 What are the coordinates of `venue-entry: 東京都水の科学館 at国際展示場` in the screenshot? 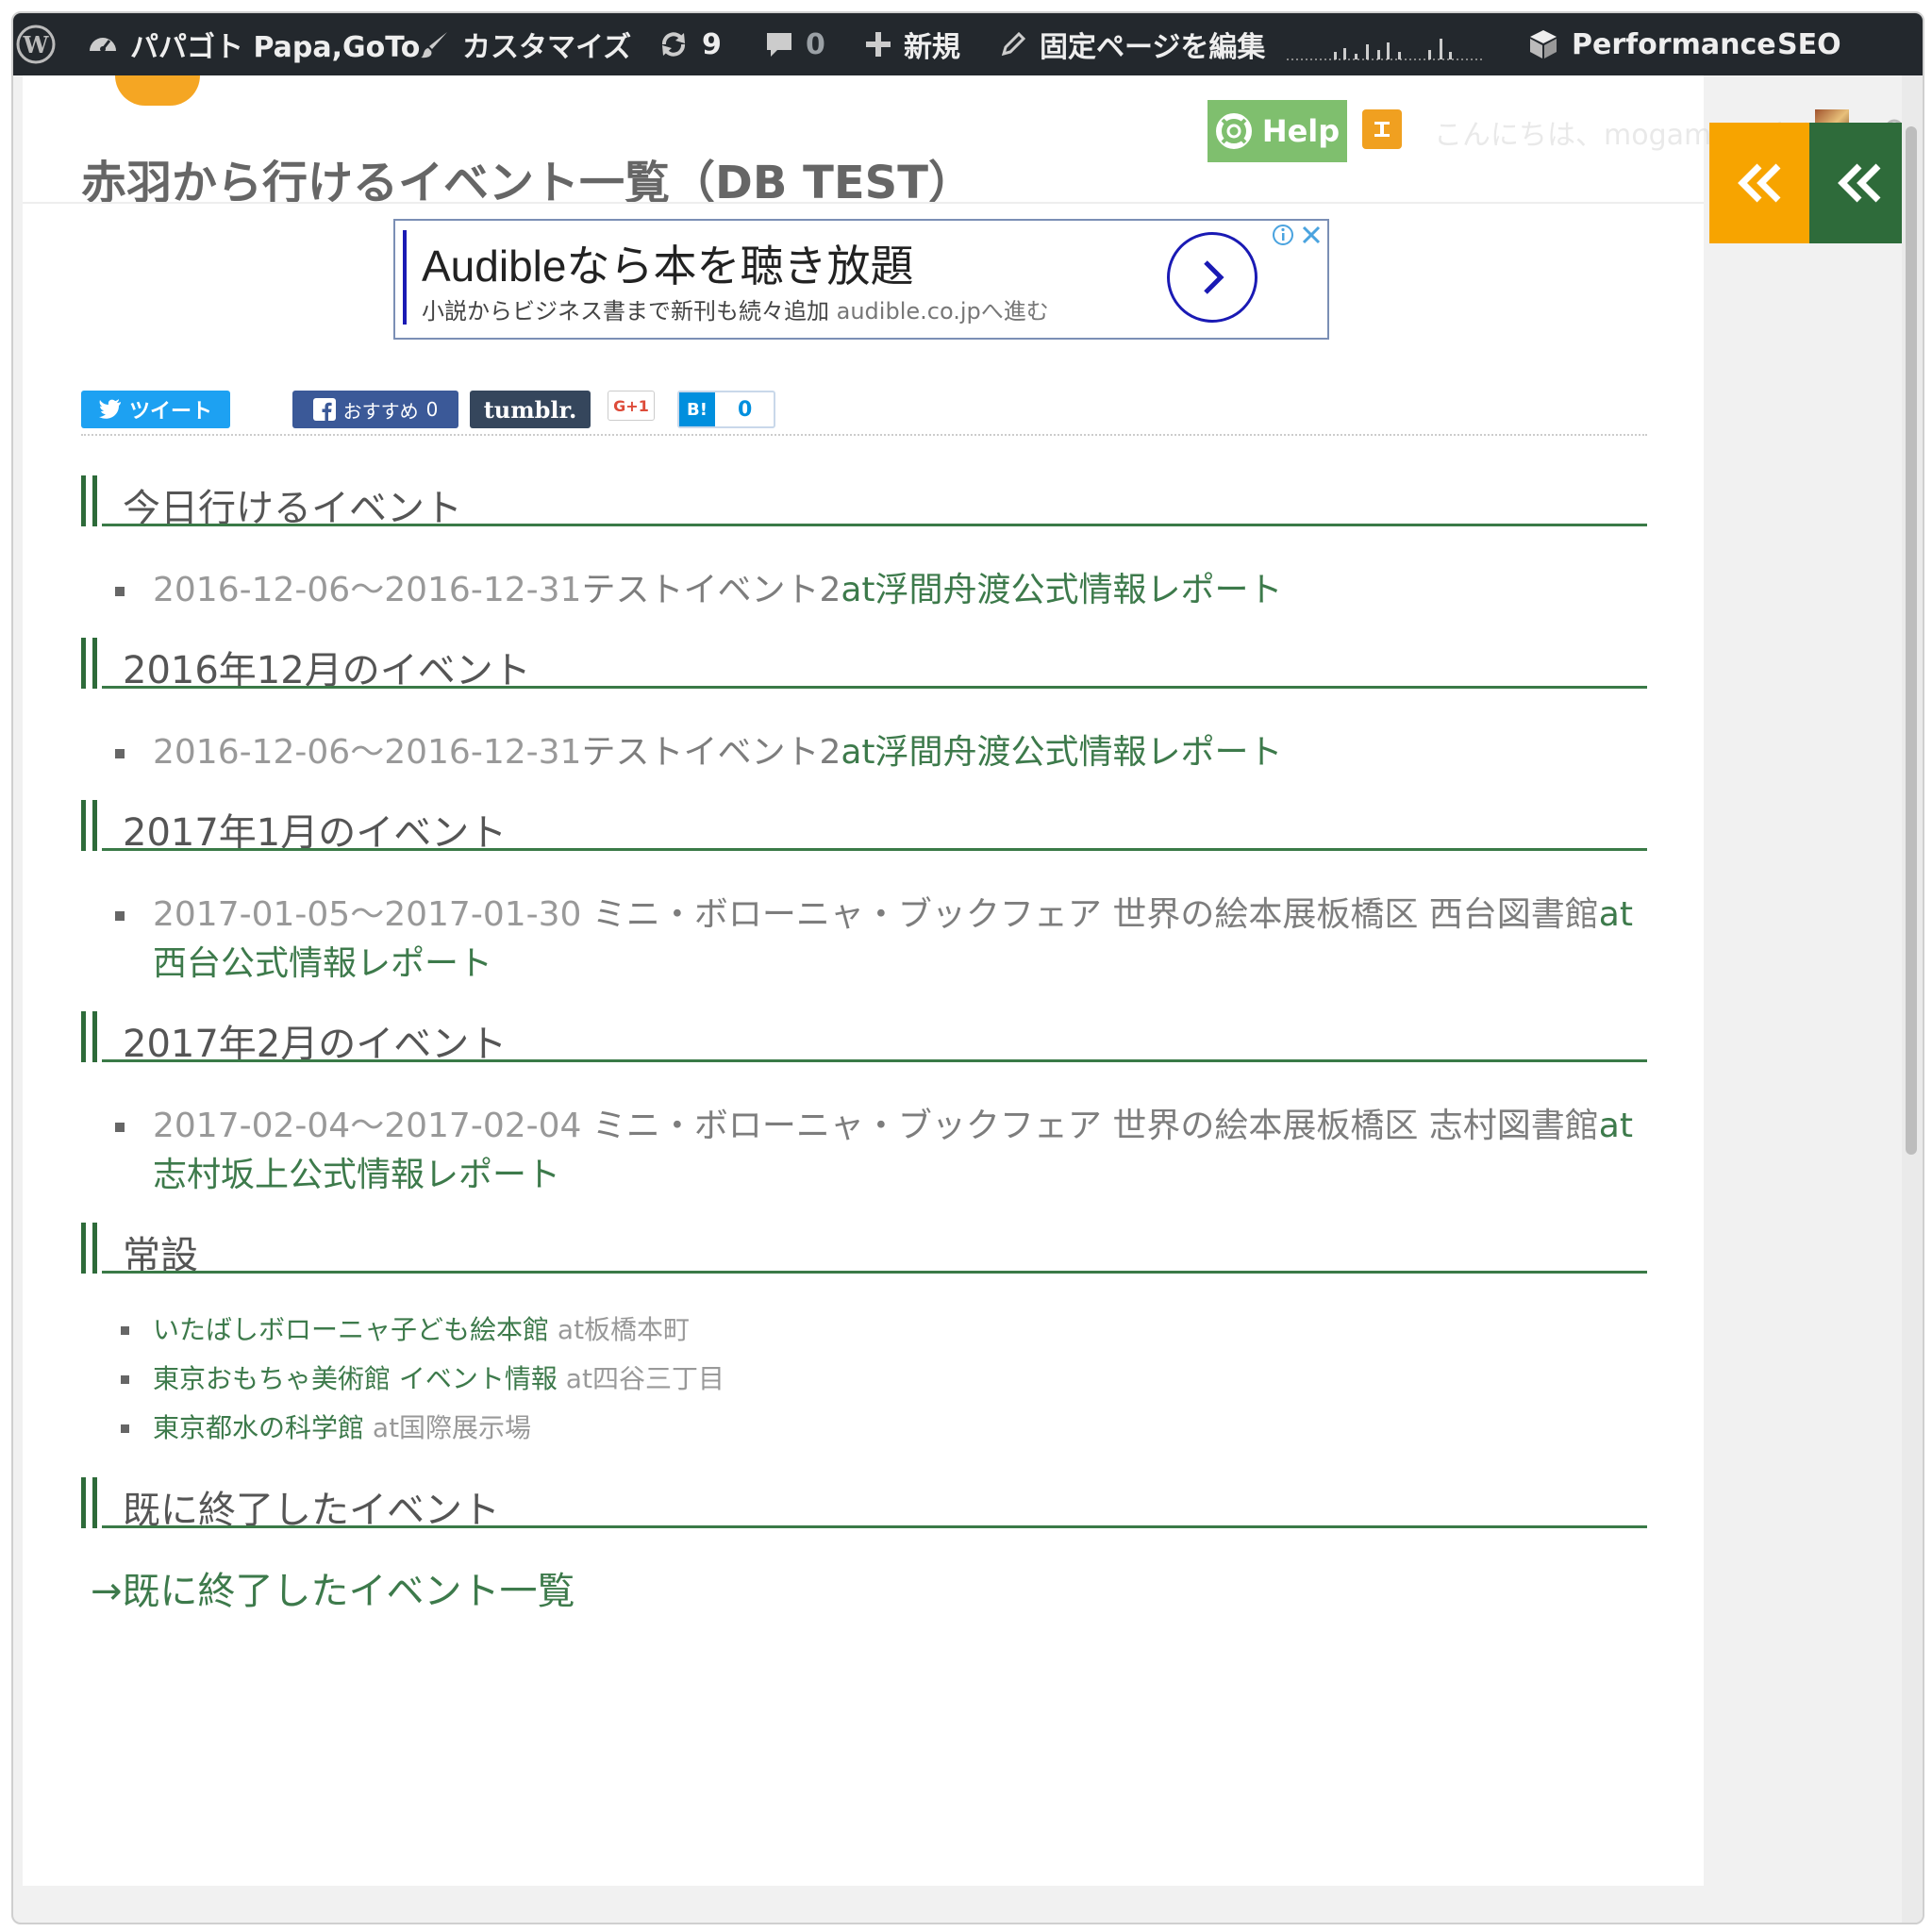 It's located at (901, 1428).